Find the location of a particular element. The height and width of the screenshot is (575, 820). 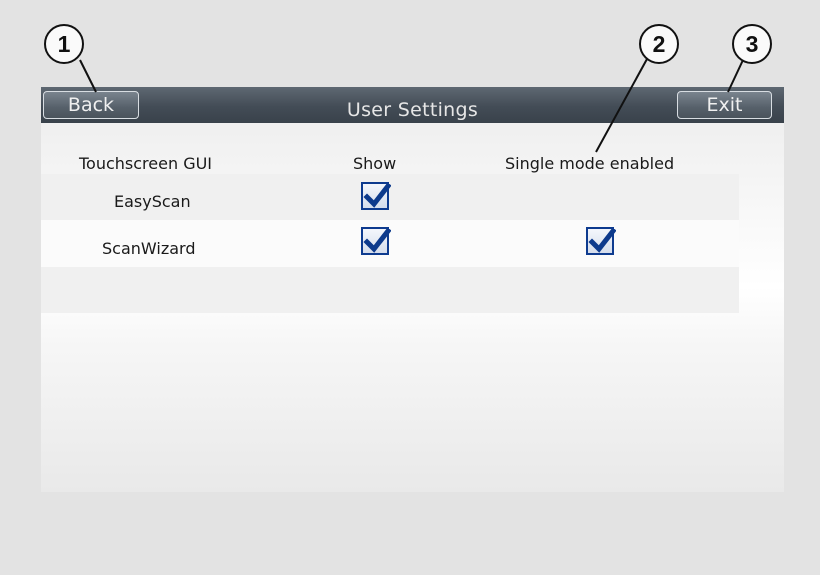

callout-marker-2: 2 is located at coordinates (659, 44).